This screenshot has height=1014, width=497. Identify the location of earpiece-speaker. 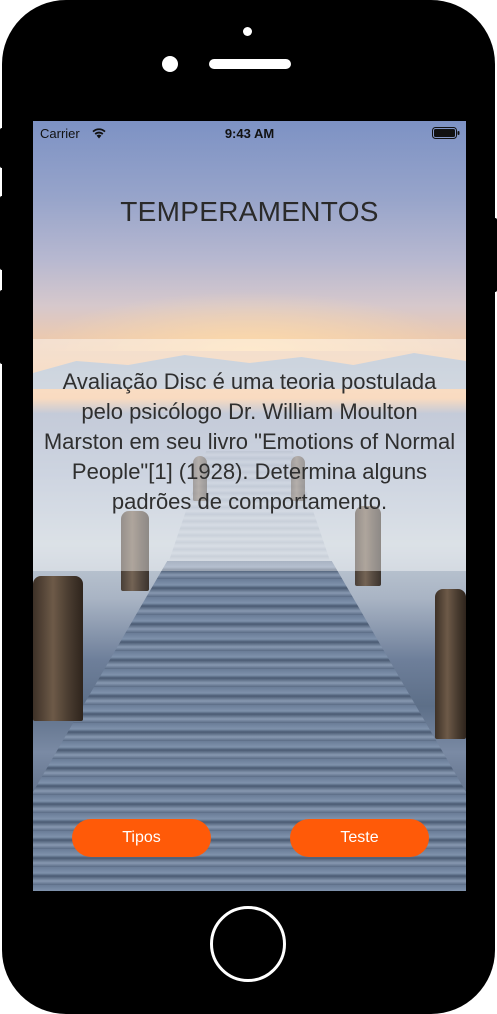
(250, 64).